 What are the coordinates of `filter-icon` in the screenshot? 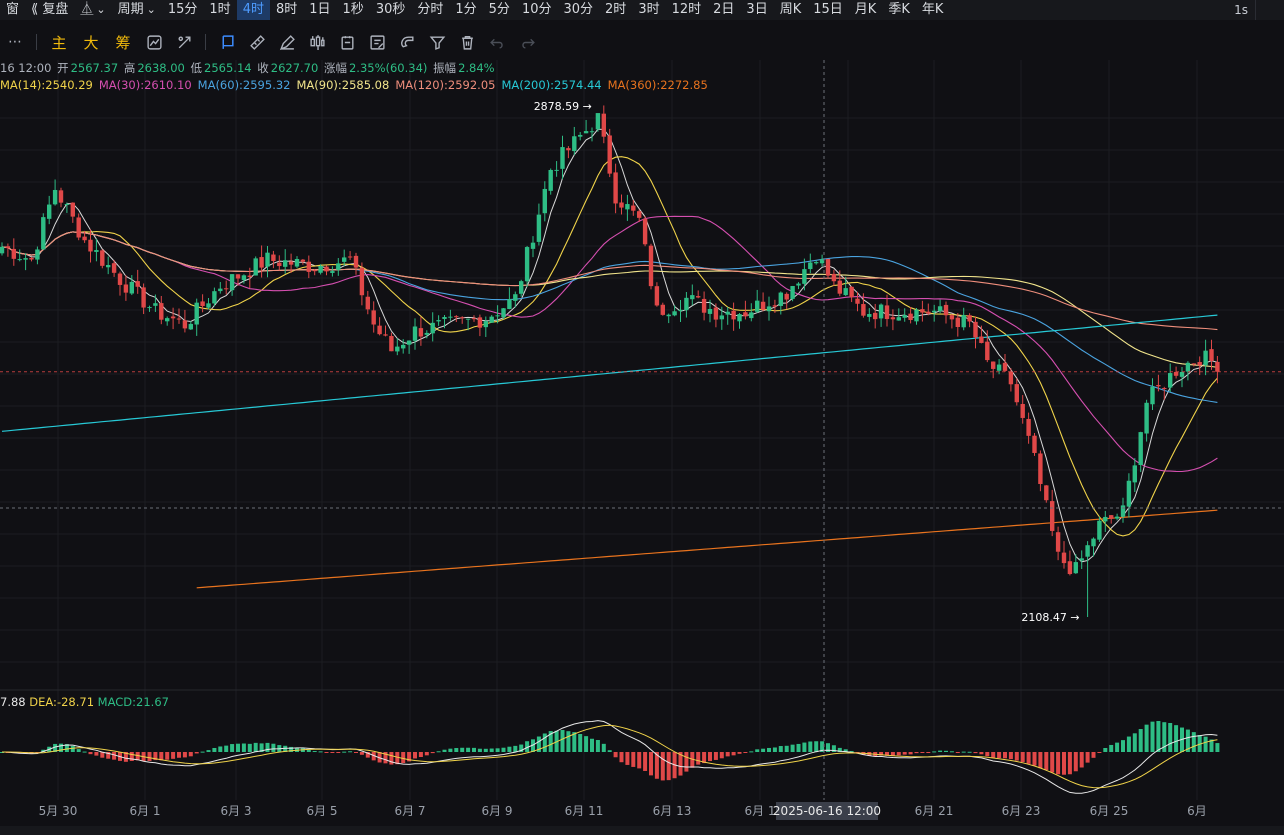 It's located at (437, 42).